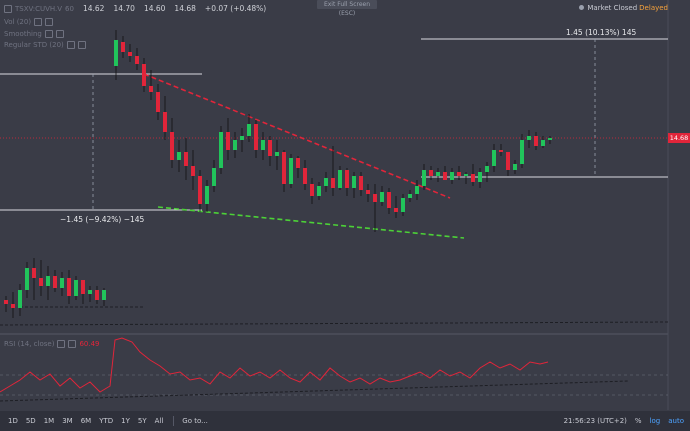 The height and width of the screenshot is (431, 690). What do you see at coordinates (34, 45) in the screenshot?
I see `legend-row-3-label: Regular STD (20)` at bounding box center [34, 45].